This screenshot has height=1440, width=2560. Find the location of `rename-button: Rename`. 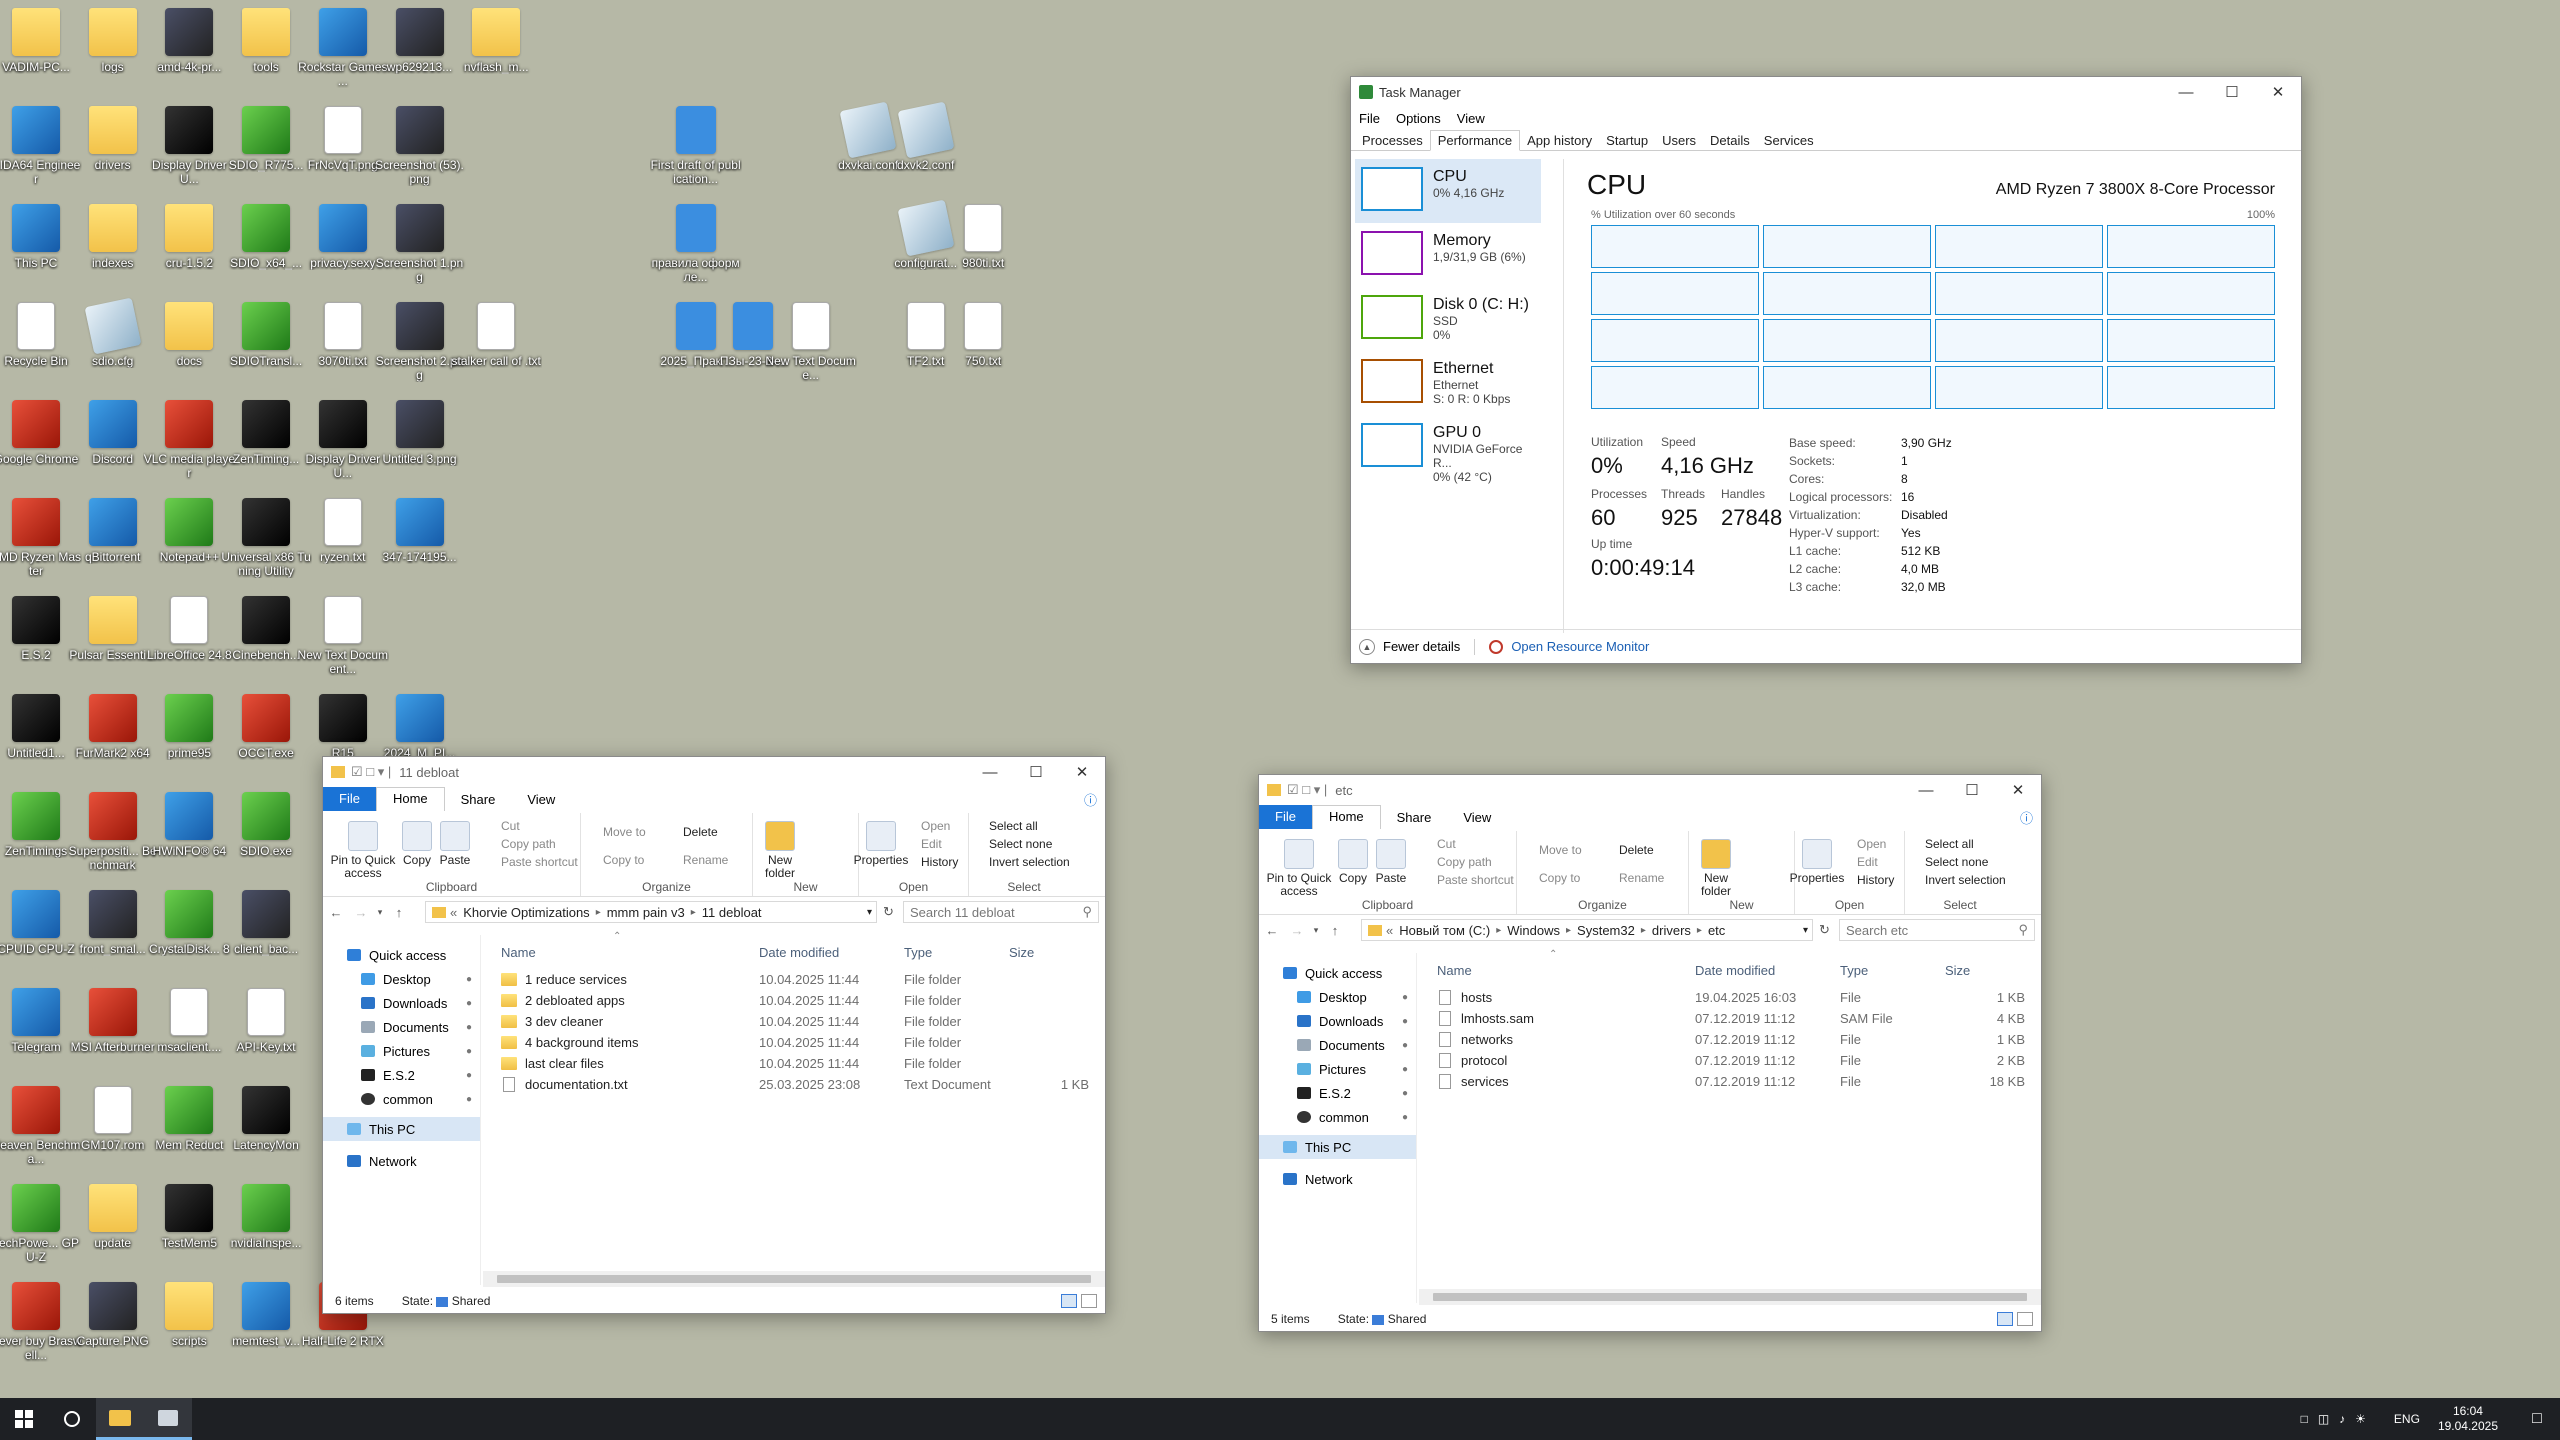

rename-button: Rename is located at coordinates (1641, 878).